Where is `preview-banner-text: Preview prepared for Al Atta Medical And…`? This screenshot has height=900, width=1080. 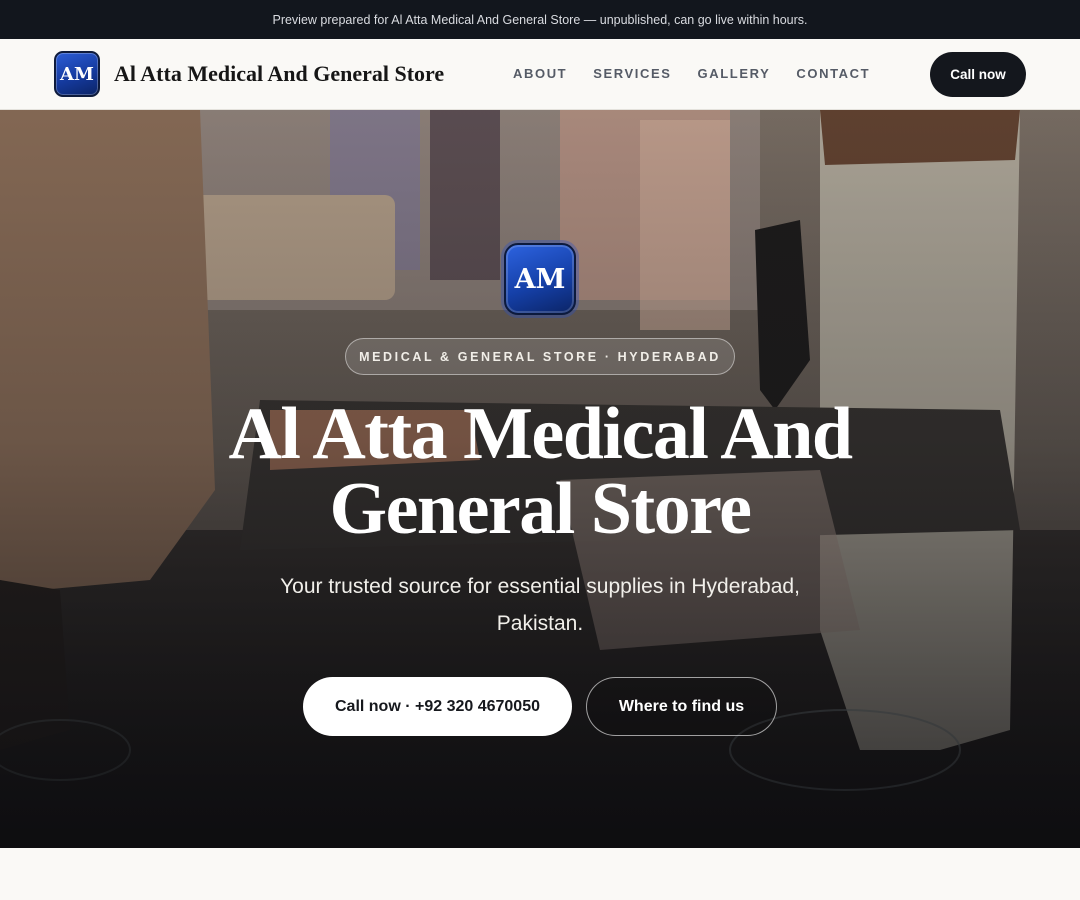 preview-banner-text: Preview prepared for Al Atta Medical And… is located at coordinates (540, 19).